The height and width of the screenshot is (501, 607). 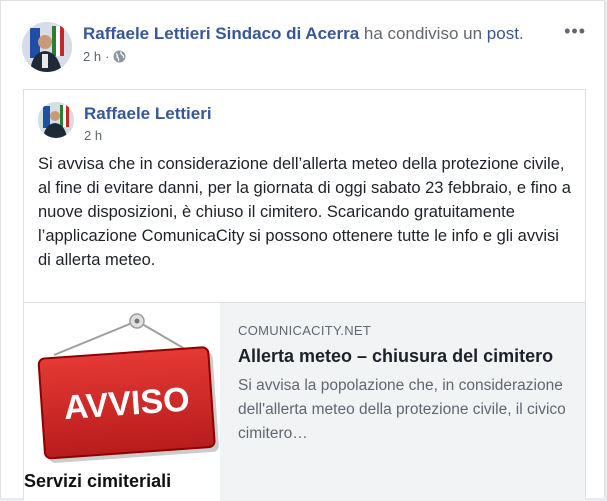 What do you see at coordinates (503, 33) in the screenshot?
I see `shared-post-link: post` at bounding box center [503, 33].